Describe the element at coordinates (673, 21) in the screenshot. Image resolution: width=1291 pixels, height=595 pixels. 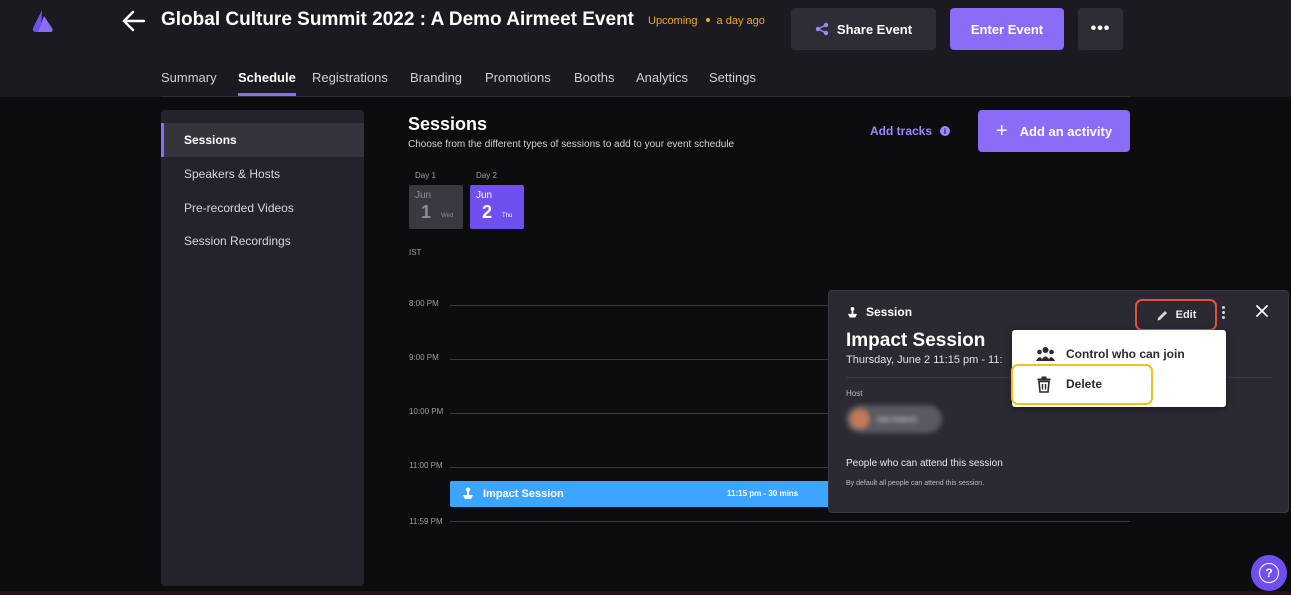
I see `status-label: Upcoming` at that location.